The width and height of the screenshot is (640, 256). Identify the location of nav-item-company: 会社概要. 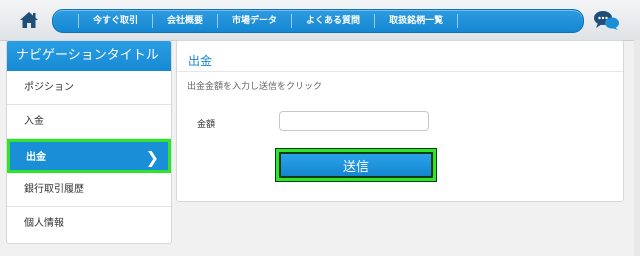
(184, 21).